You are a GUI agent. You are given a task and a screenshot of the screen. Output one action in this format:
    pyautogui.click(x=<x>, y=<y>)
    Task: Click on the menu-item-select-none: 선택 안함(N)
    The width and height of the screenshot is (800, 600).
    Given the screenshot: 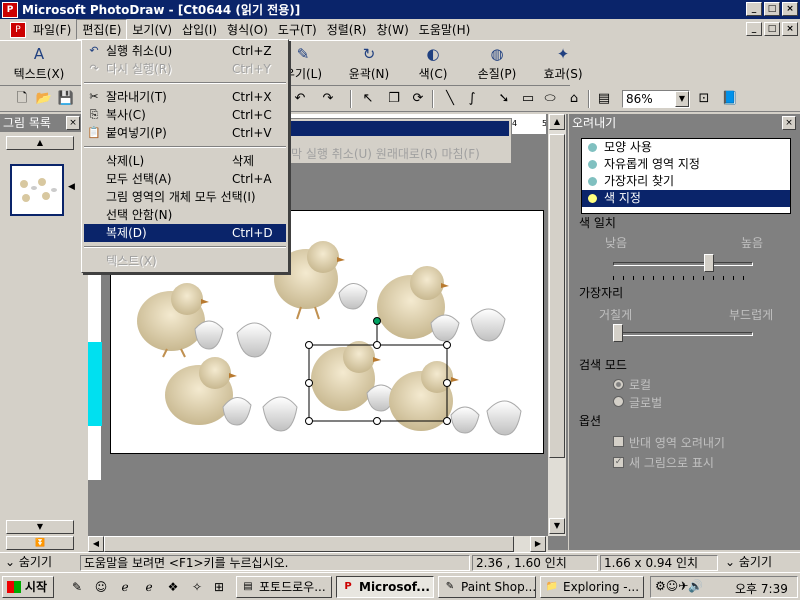 What is the action you would take?
    pyautogui.click(x=185, y=215)
    